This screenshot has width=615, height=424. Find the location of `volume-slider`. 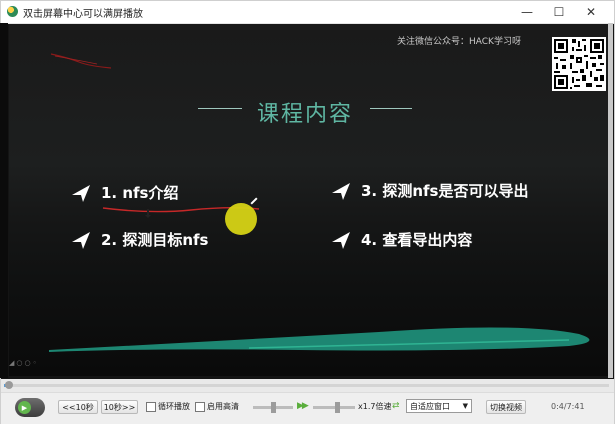

volume-slider is located at coordinates (273, 407).